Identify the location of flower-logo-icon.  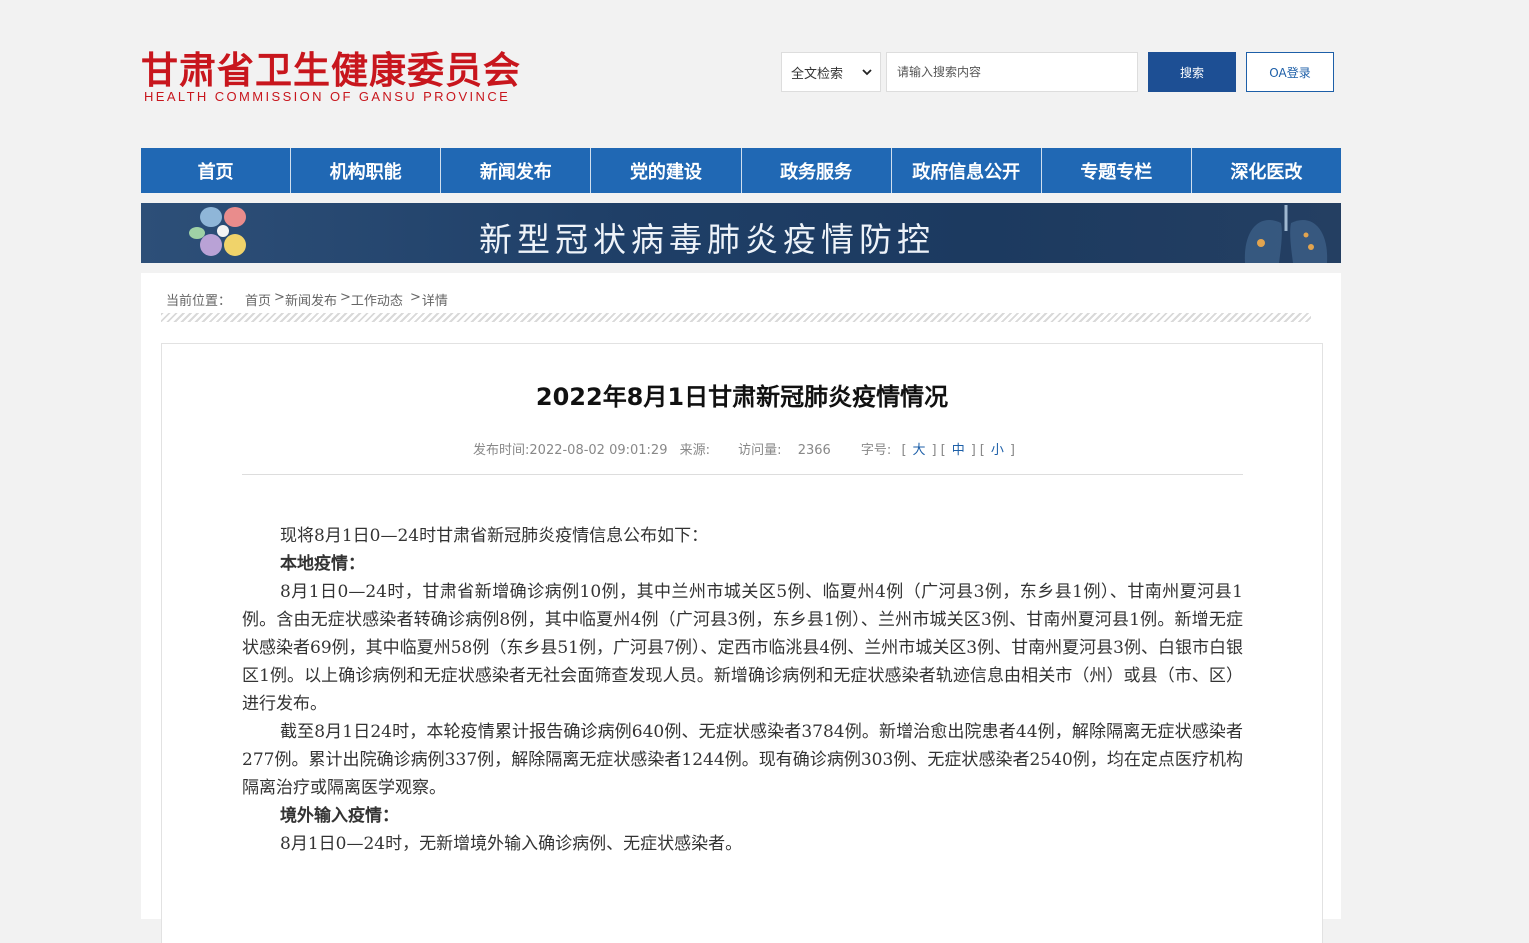
(217, 231).